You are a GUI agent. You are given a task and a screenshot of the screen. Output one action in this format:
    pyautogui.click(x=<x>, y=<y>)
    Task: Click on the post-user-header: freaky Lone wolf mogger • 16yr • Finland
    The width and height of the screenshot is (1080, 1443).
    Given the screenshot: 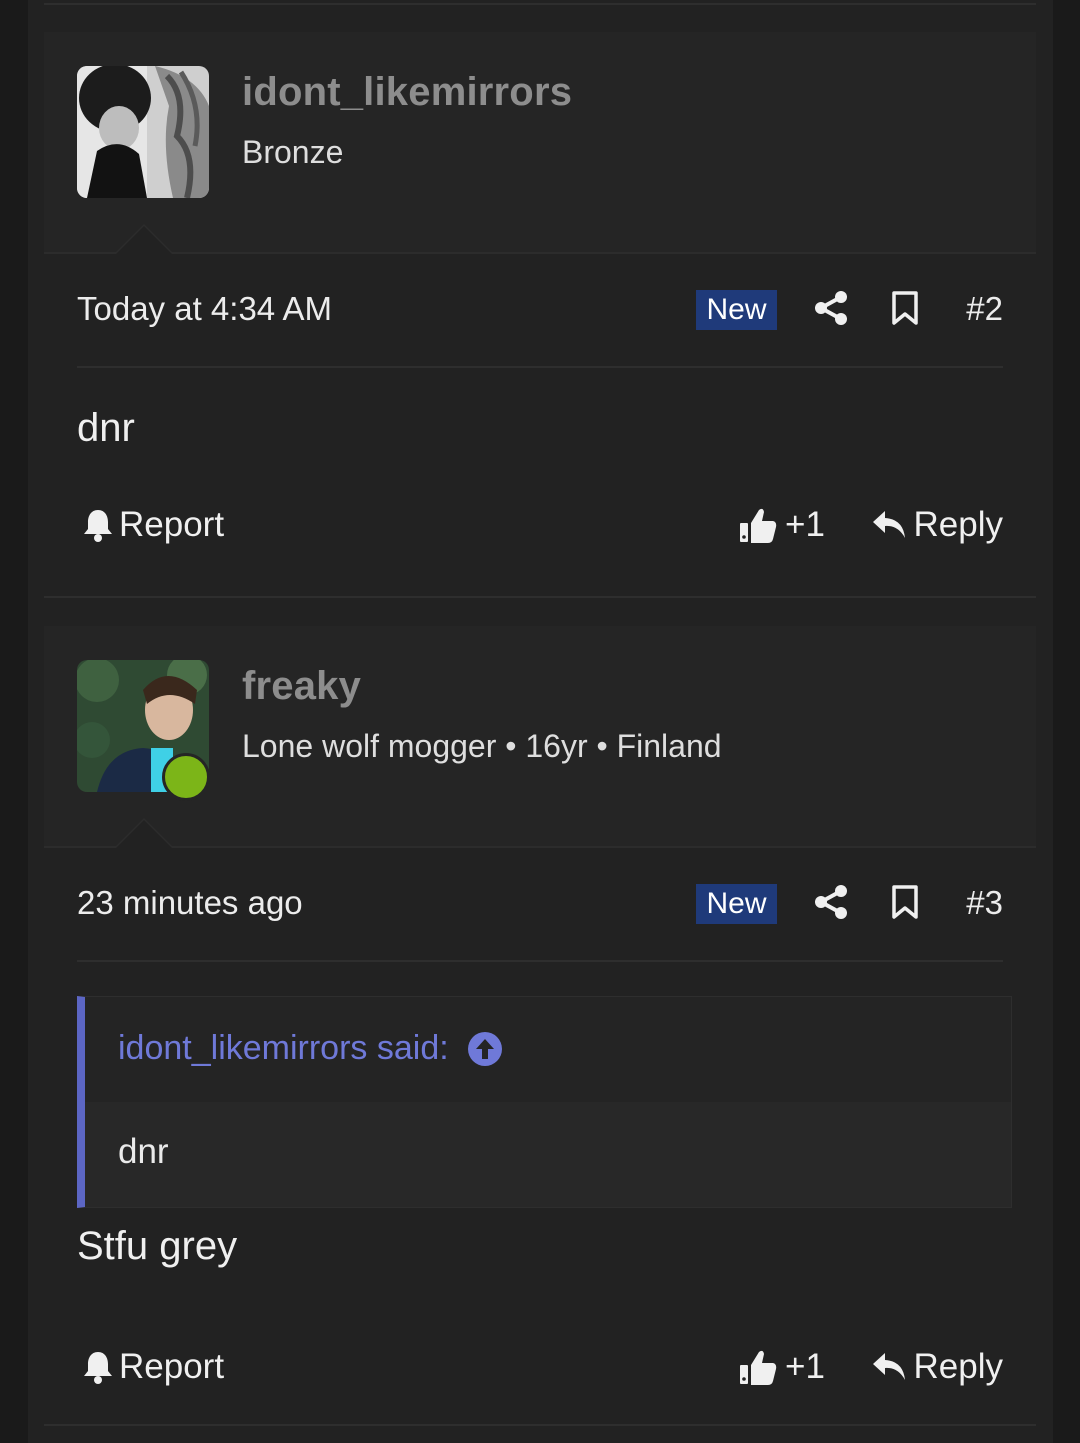 What is the action you would take?
    pyautogui.click(x=540, y=737)
    